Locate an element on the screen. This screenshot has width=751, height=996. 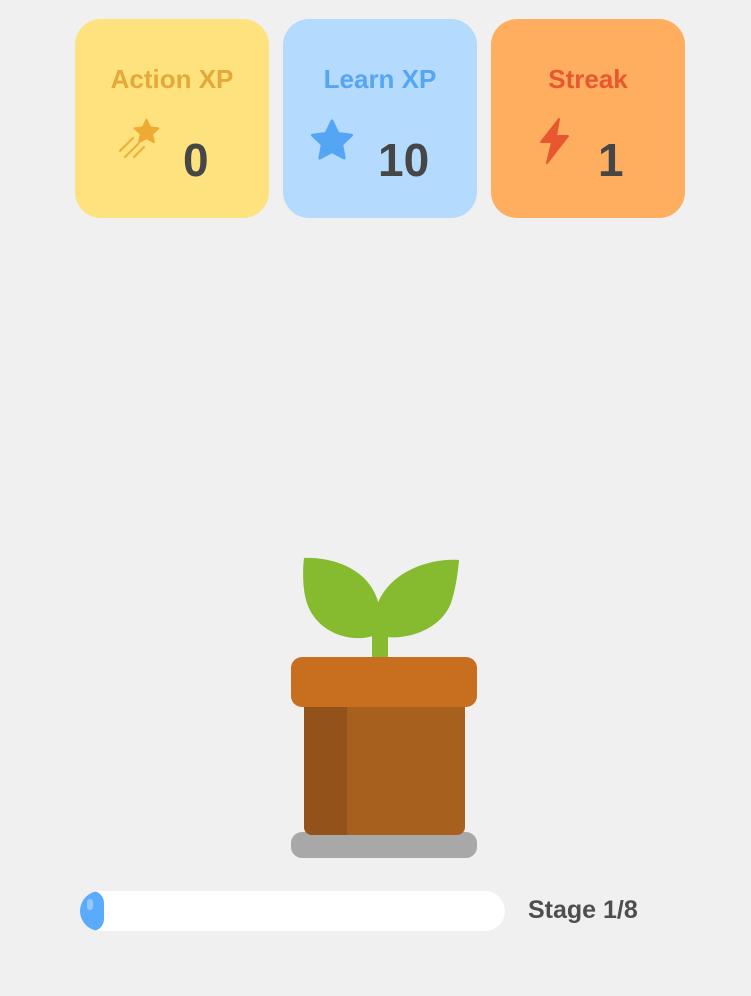
stage-progress-fill is located at coordinates (92, 911).